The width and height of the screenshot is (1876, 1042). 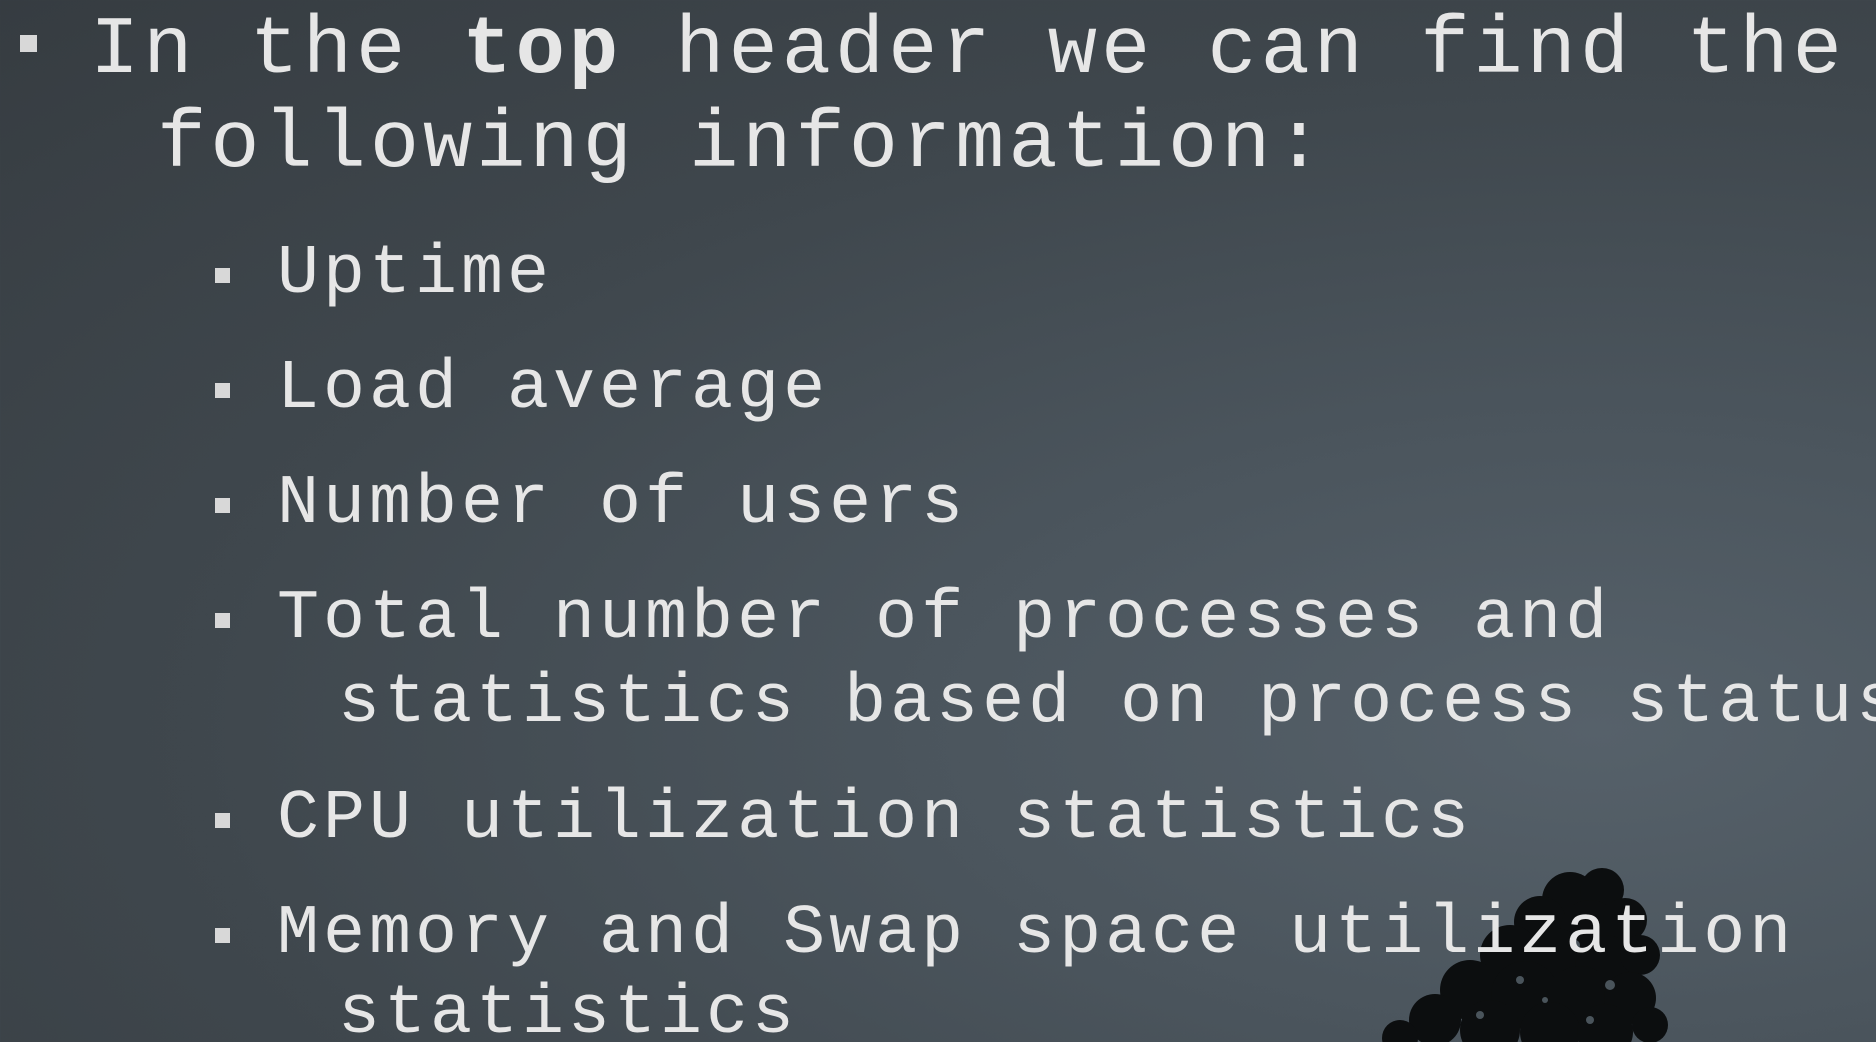 I want to click on main-bullet-text-suffix: header we can find the, so click(x=1234, y=50).